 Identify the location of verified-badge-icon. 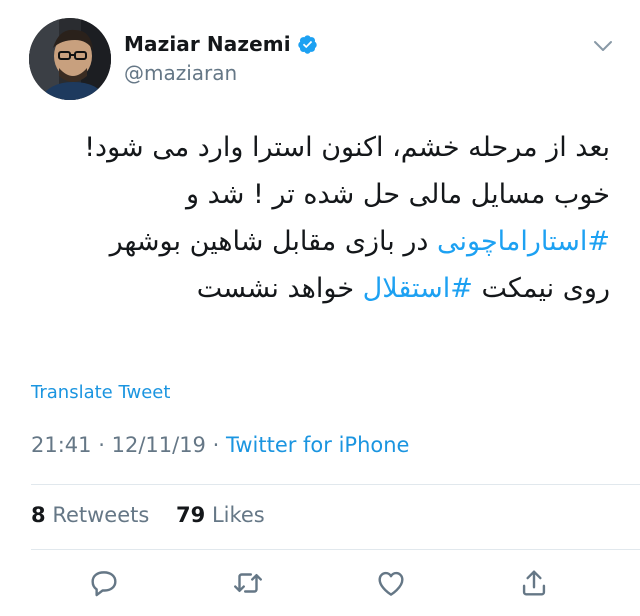
(307, 44).